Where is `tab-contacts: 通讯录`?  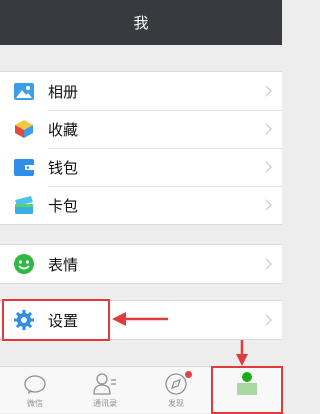 tab-contacts: 通讯录 is located at coordinates (105, 390).